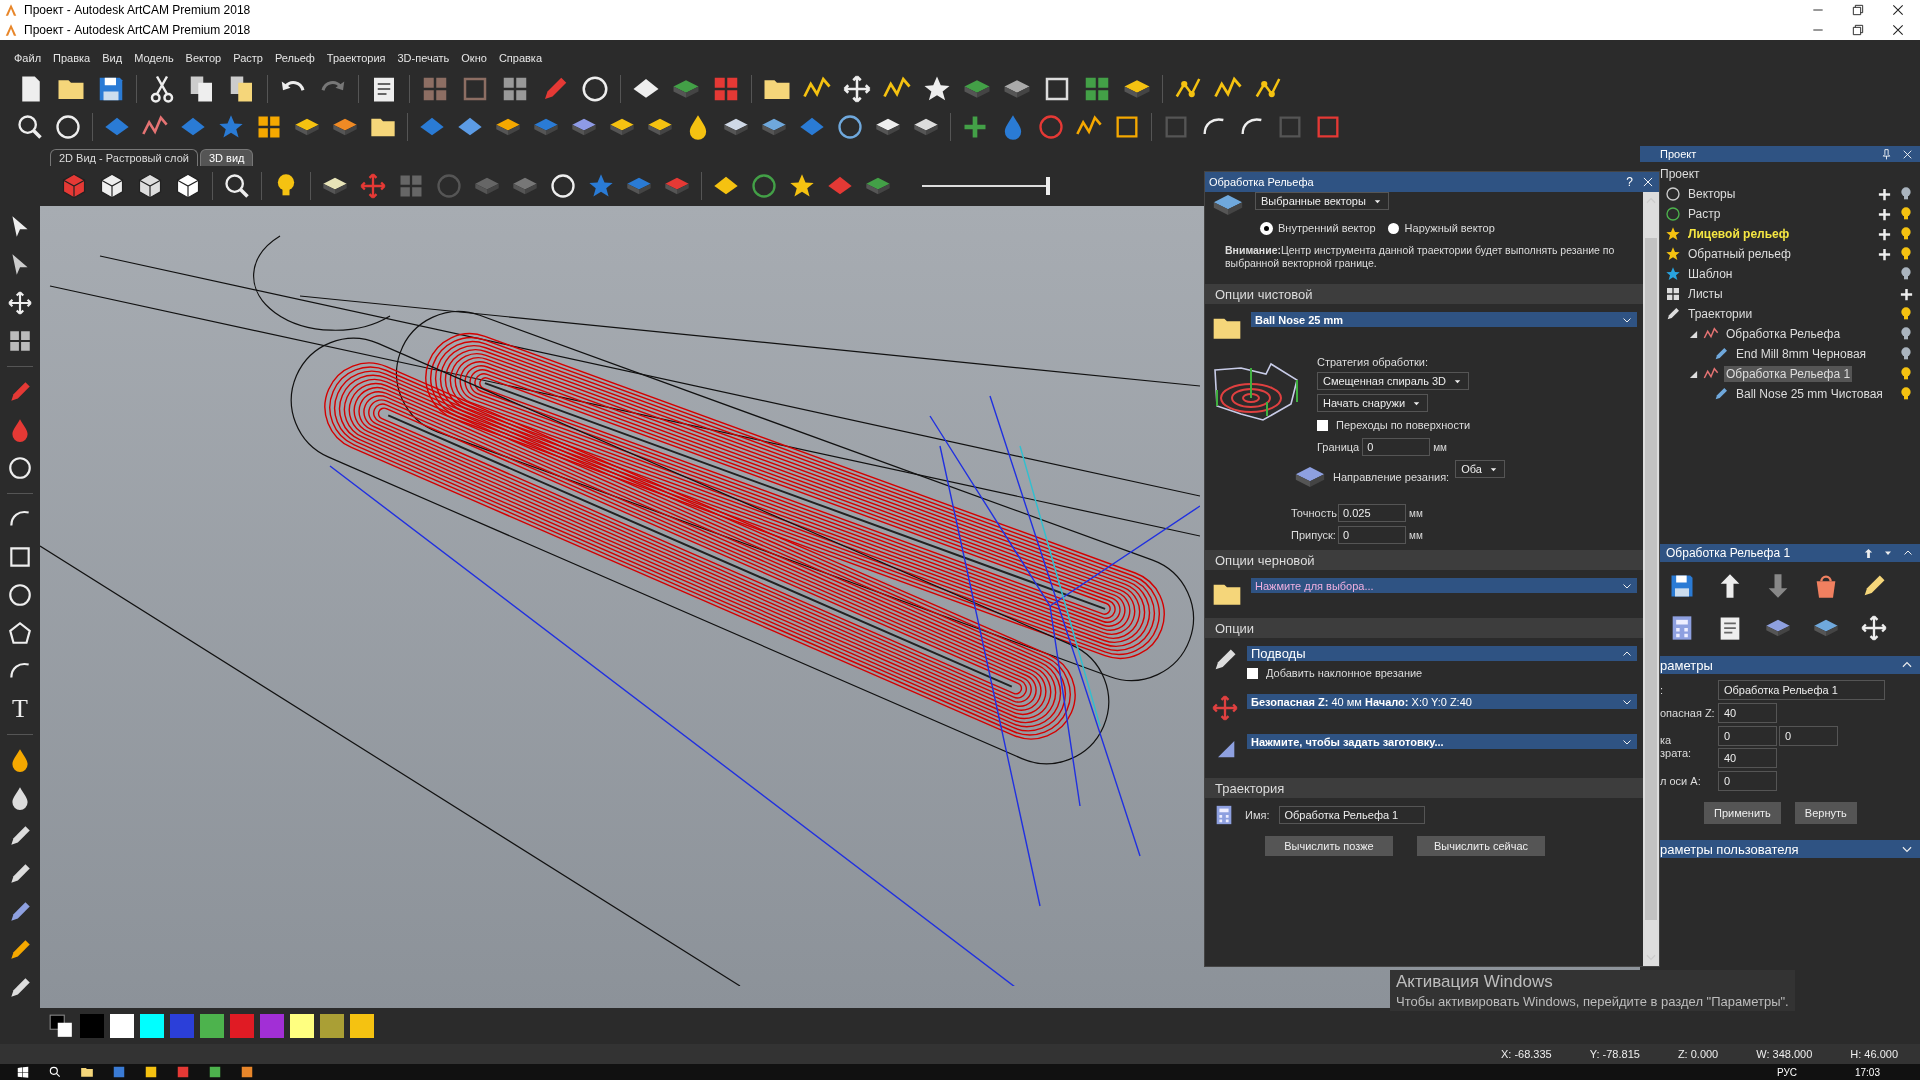 The width and height of the screenshot is (1920, 1080). Describe the element at coordinates (1651, 579) in the screenshot. I see `scrollbar` at that location.